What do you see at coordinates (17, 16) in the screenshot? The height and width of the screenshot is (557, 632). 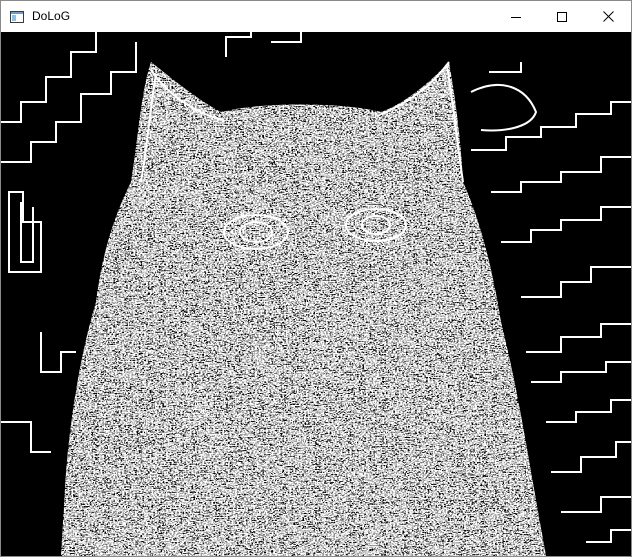 I see `window-app-icon` at bounding box center [17, 16].